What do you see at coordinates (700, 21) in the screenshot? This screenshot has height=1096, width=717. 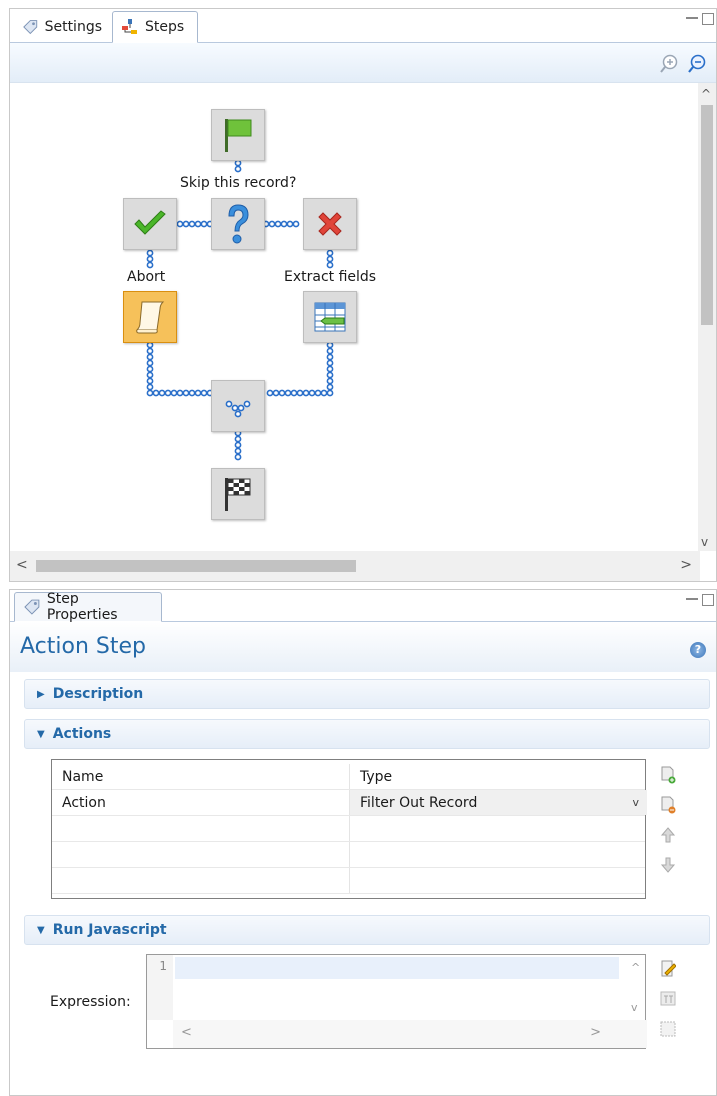 I see `editor-window-buttons` at bounding box center [700, 21].